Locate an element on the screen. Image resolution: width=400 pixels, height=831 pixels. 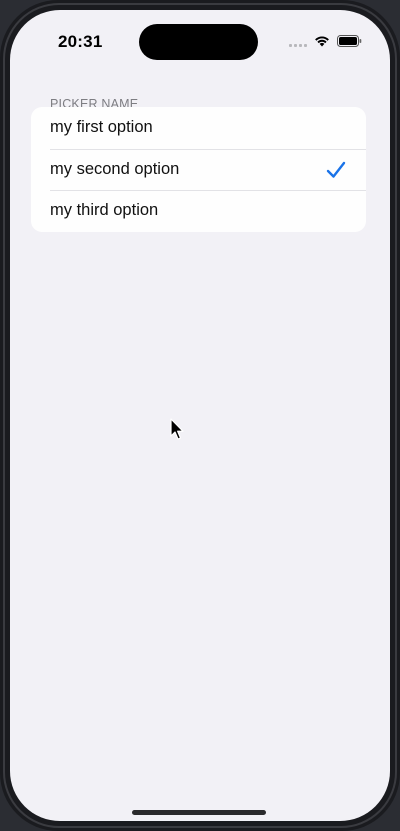
picker-option-first: my first option is located at coordinates (198, 128).